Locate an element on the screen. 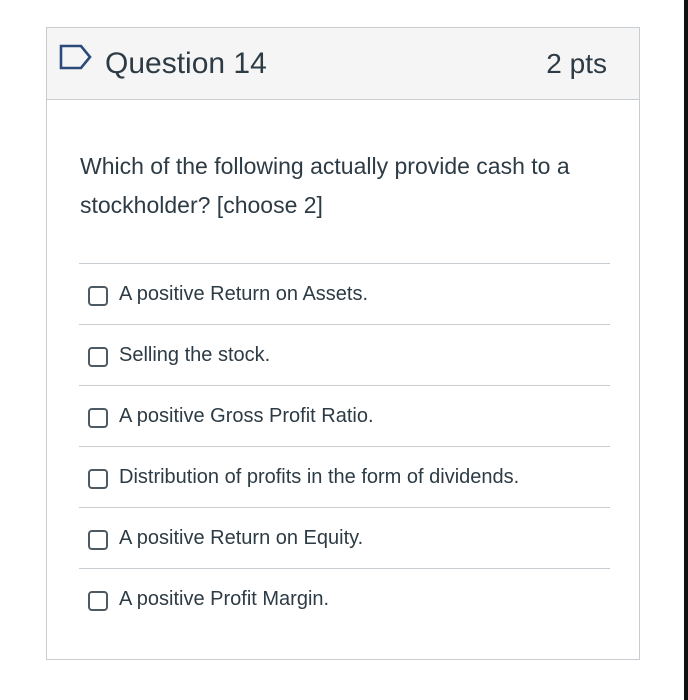 The image size is (688, 700). answer-option: A positive Return on Assets. is located at coordinates (344, 293).